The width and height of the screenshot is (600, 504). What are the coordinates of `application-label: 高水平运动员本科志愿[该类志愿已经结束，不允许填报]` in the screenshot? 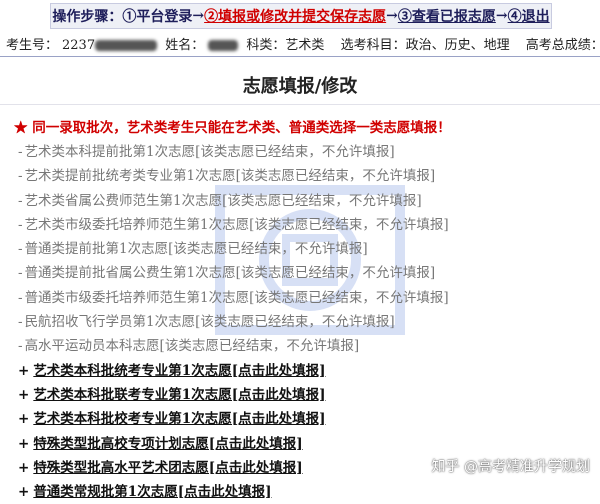 It's located at (192, 346).